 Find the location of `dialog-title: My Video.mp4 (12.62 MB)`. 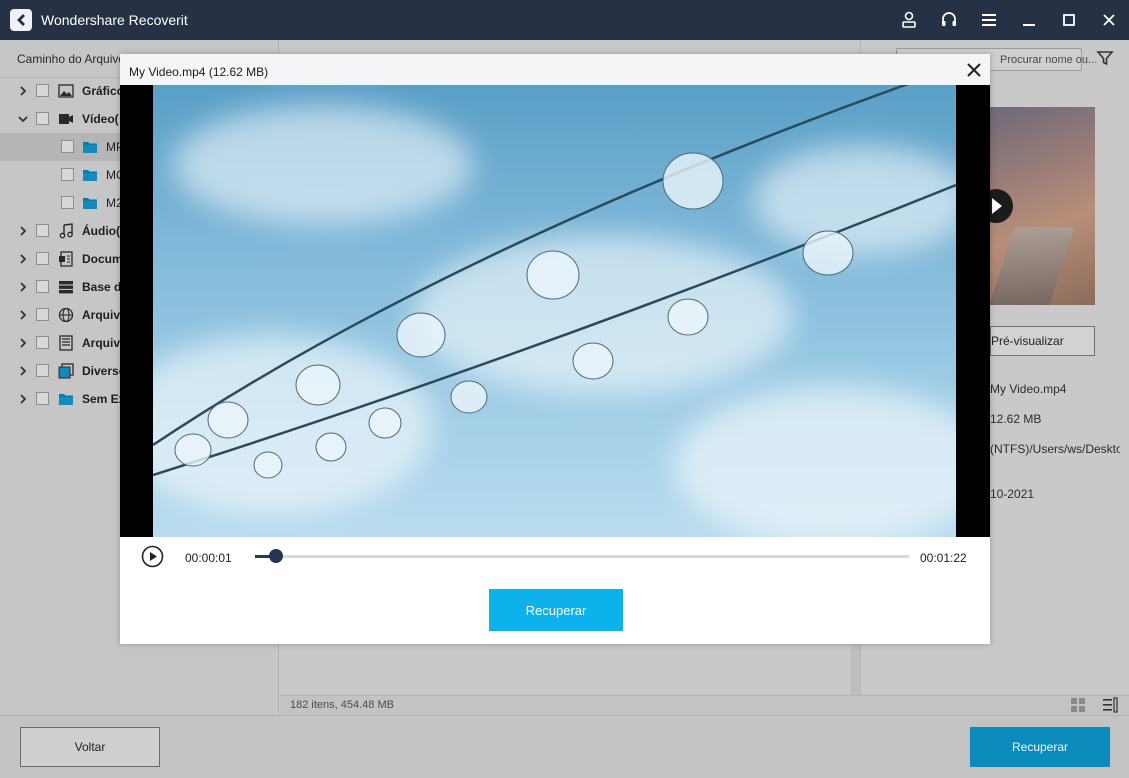

dialog-title: My Video.mp4 (12.62 MB) is located at coordinates (199, 72).